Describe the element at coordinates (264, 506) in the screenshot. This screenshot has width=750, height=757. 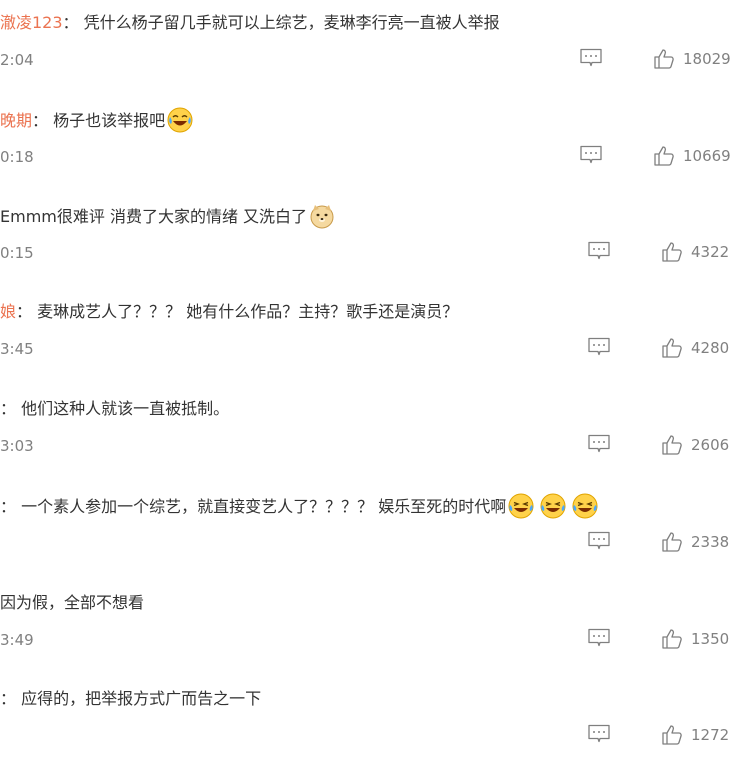
I see `comment-body: 一个素人参加一个综艺，就直接变艺人了？？？？ 娱乐至死的时代啊` at that location.